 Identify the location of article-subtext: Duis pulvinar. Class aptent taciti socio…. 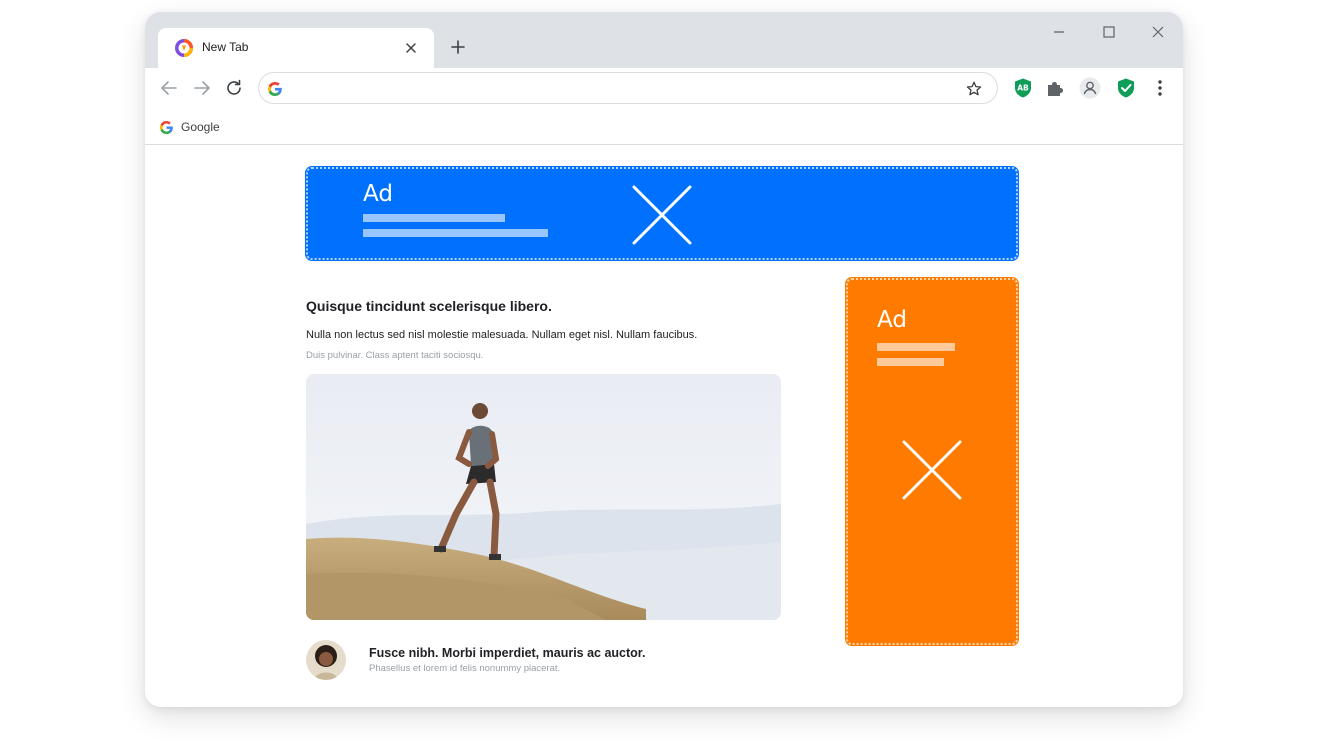
(395, 355).